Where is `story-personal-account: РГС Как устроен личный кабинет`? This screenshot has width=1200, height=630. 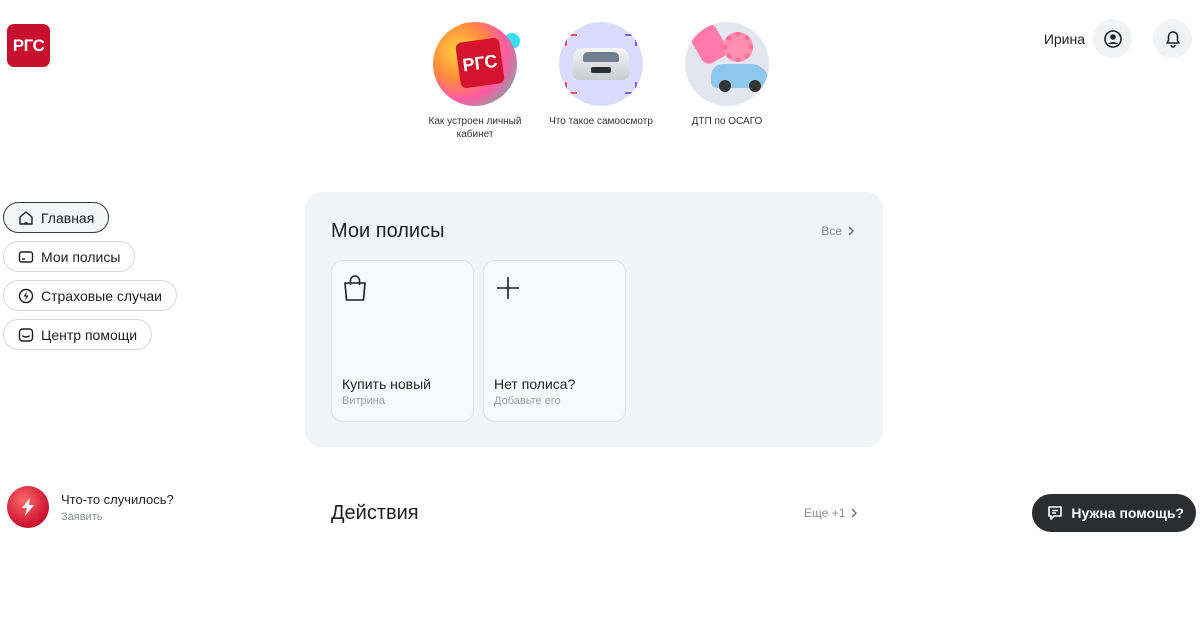 story-personal-account: РГС Как устроен личный кабинет is located at coordinates (475, 81).